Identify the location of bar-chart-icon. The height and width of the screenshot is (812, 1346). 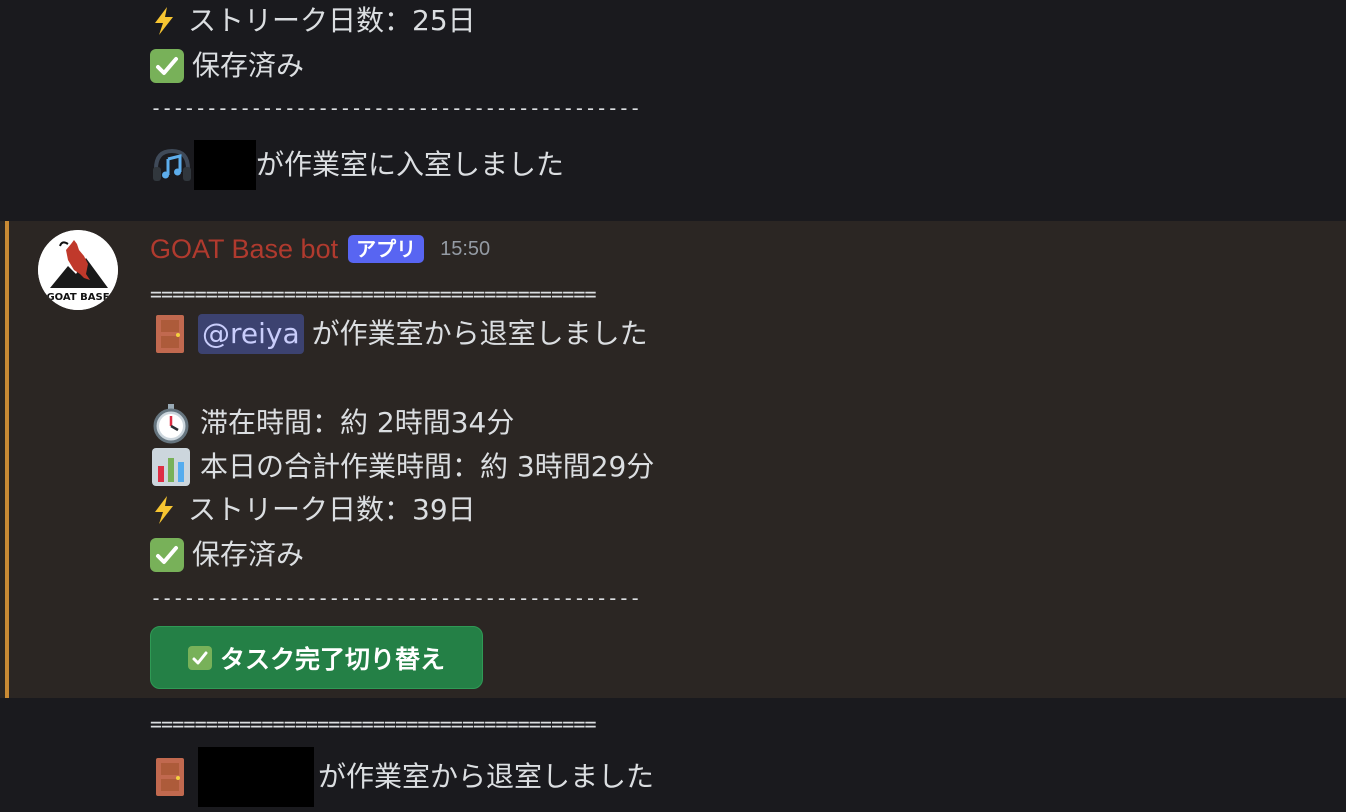
(171, 467).